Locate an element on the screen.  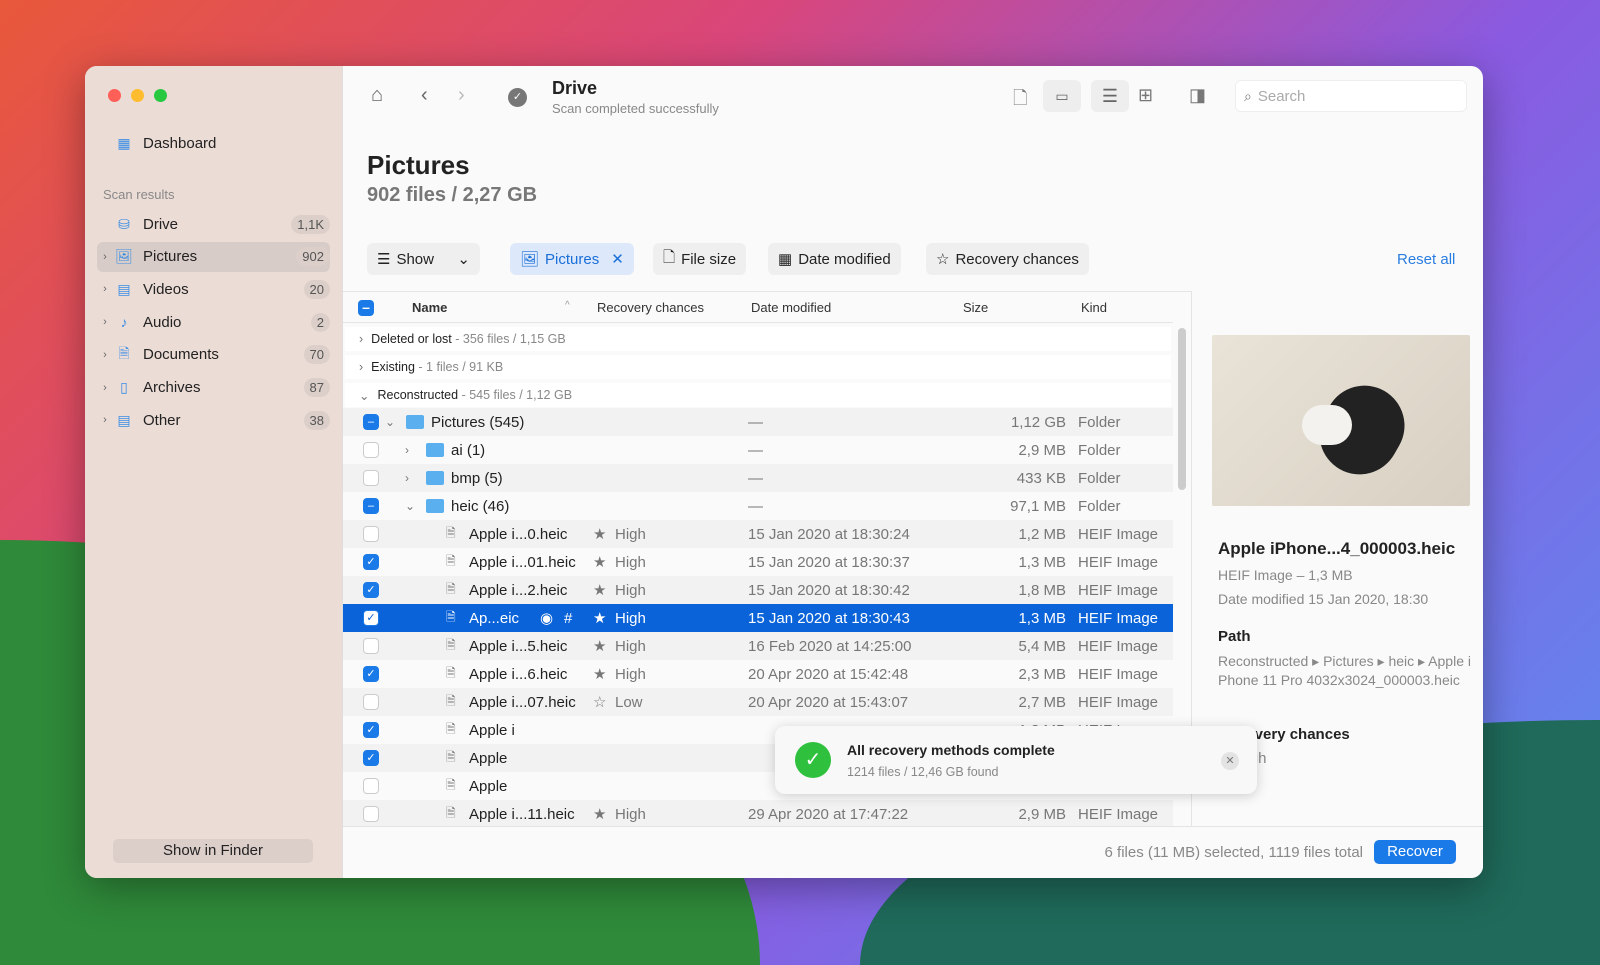
close-toast-button: ✕ is located at coordinates (1230, 761).